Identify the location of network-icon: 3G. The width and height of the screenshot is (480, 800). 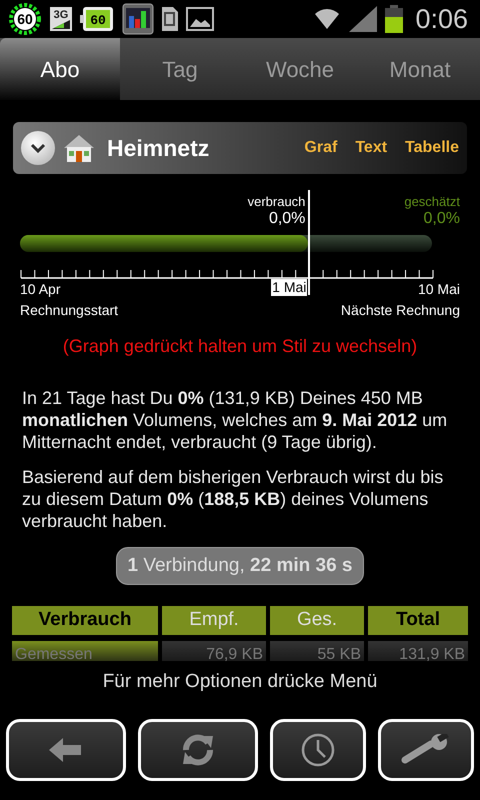
(61, 19).